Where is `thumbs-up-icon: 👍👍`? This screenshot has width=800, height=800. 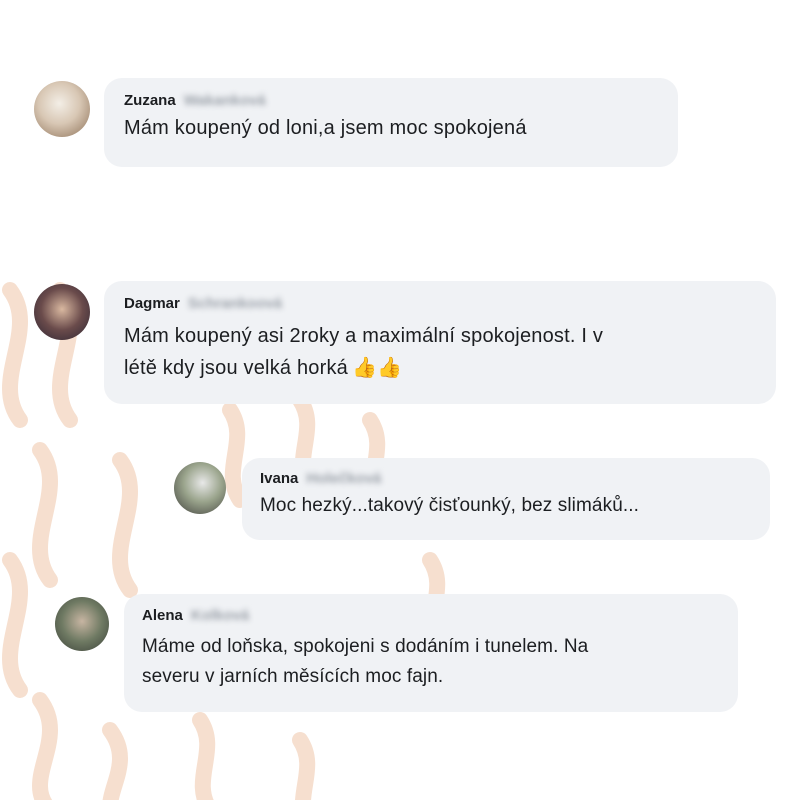
thumbs-up-icon: 👍👍 is located at coordinates (377, 368).